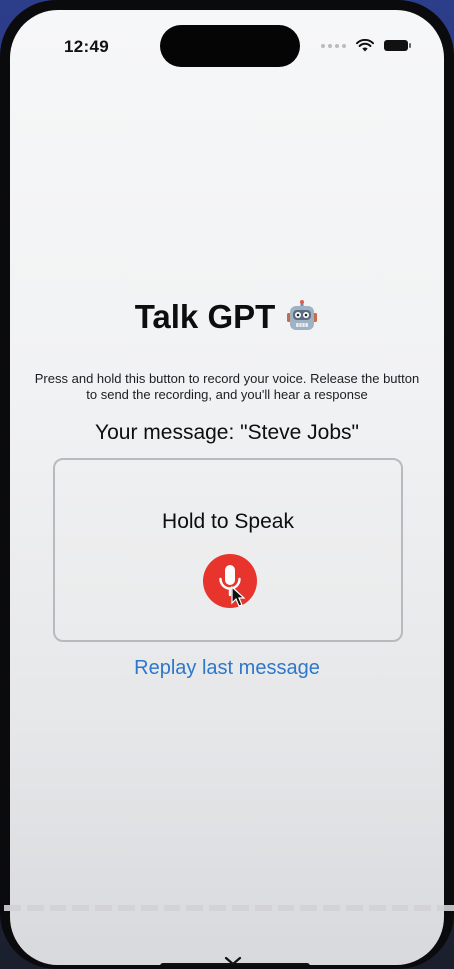 This screenshot has height=969, width=454. I want to click on wifi-icon, so click(365, 45).